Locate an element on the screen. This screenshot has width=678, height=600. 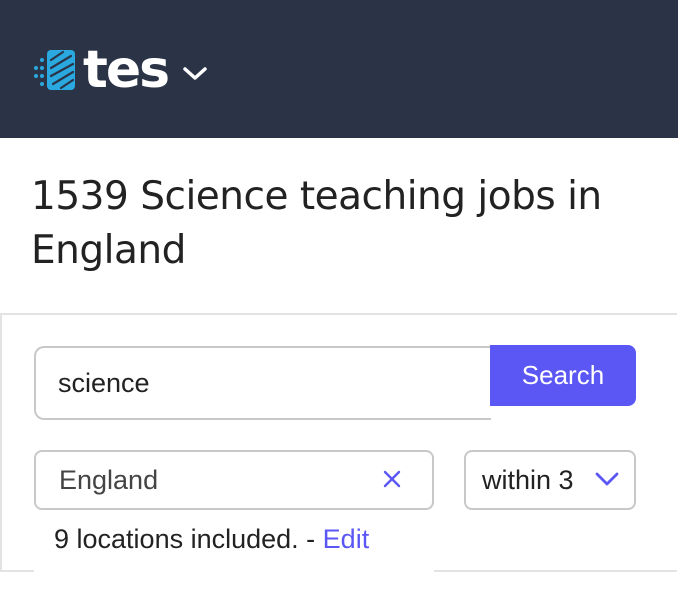
job-count: 1539 is located at coordinates (80, 196).